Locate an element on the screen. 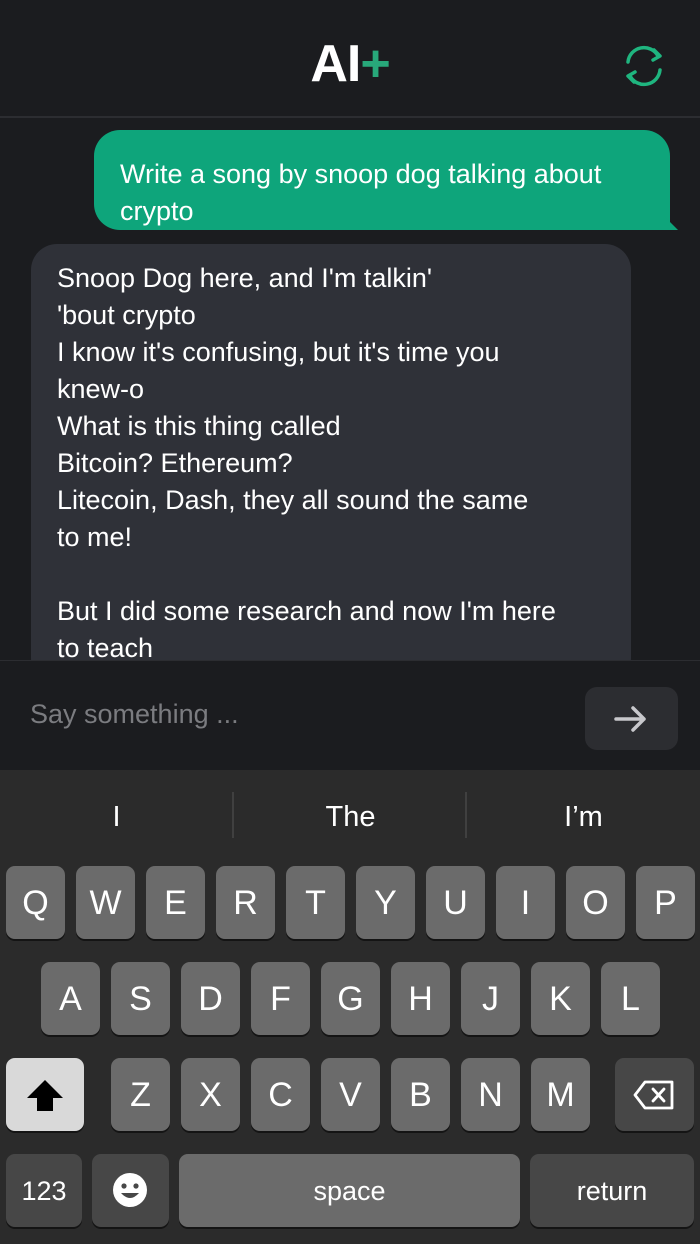  bot-line: Bitcoin? Ethereum? is located at coordinates (175, 463).